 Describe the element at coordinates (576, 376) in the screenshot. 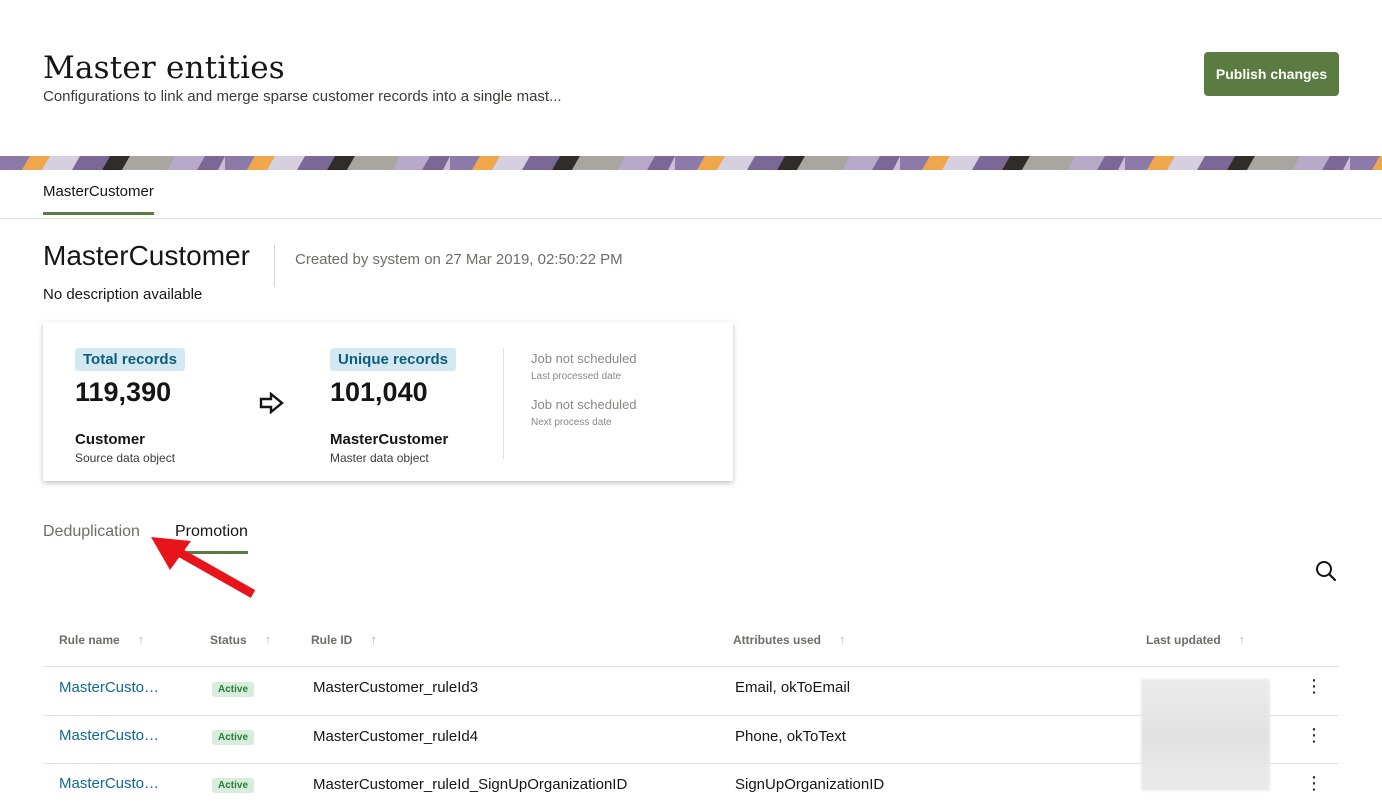

I see `last-processed-label: Last processed date` at that location.